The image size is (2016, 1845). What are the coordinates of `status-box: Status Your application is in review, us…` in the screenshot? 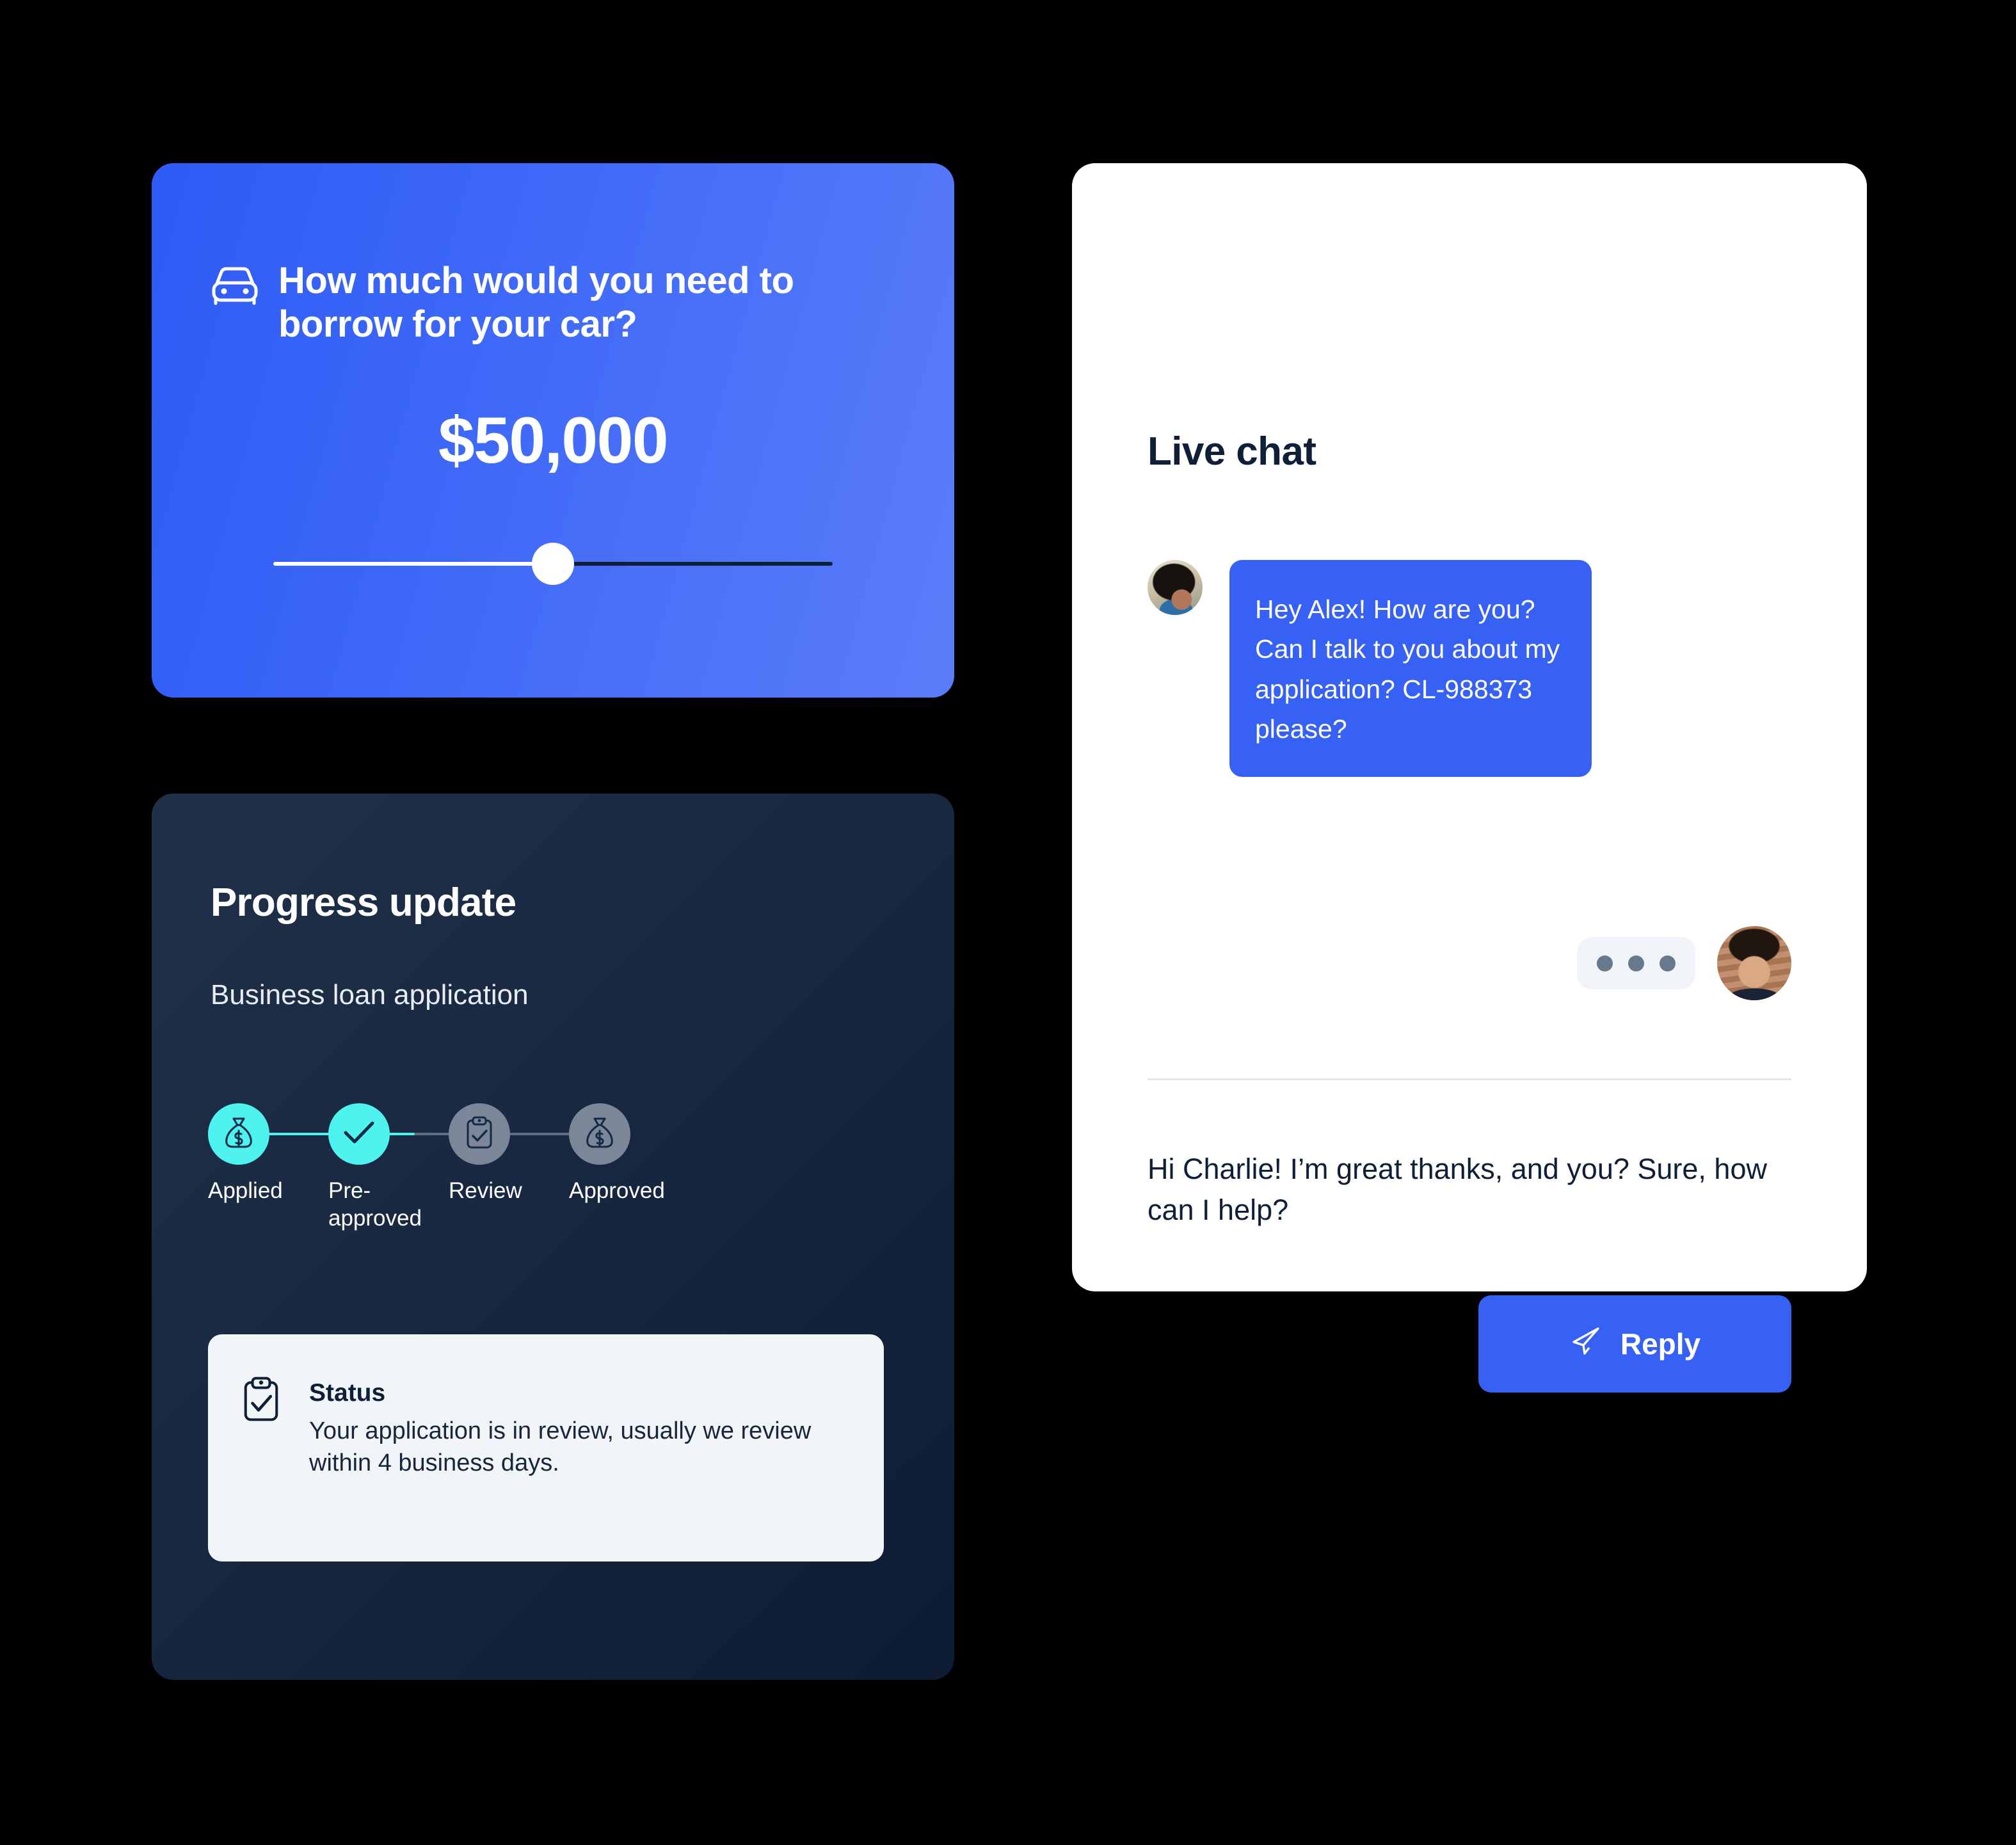 It's located at (546, 1447).